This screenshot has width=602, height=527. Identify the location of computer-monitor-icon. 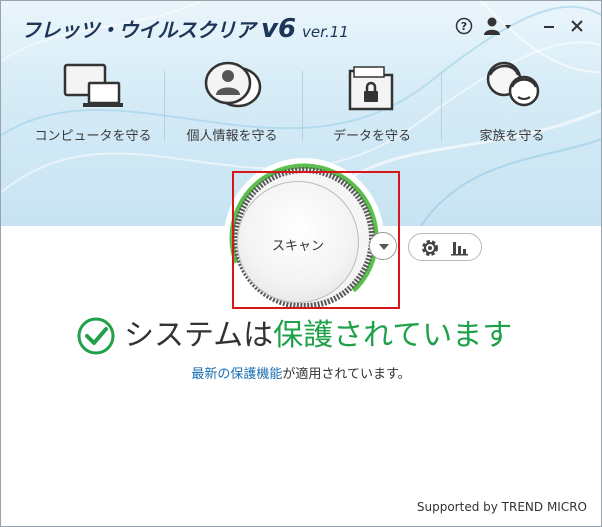
(93, 85).